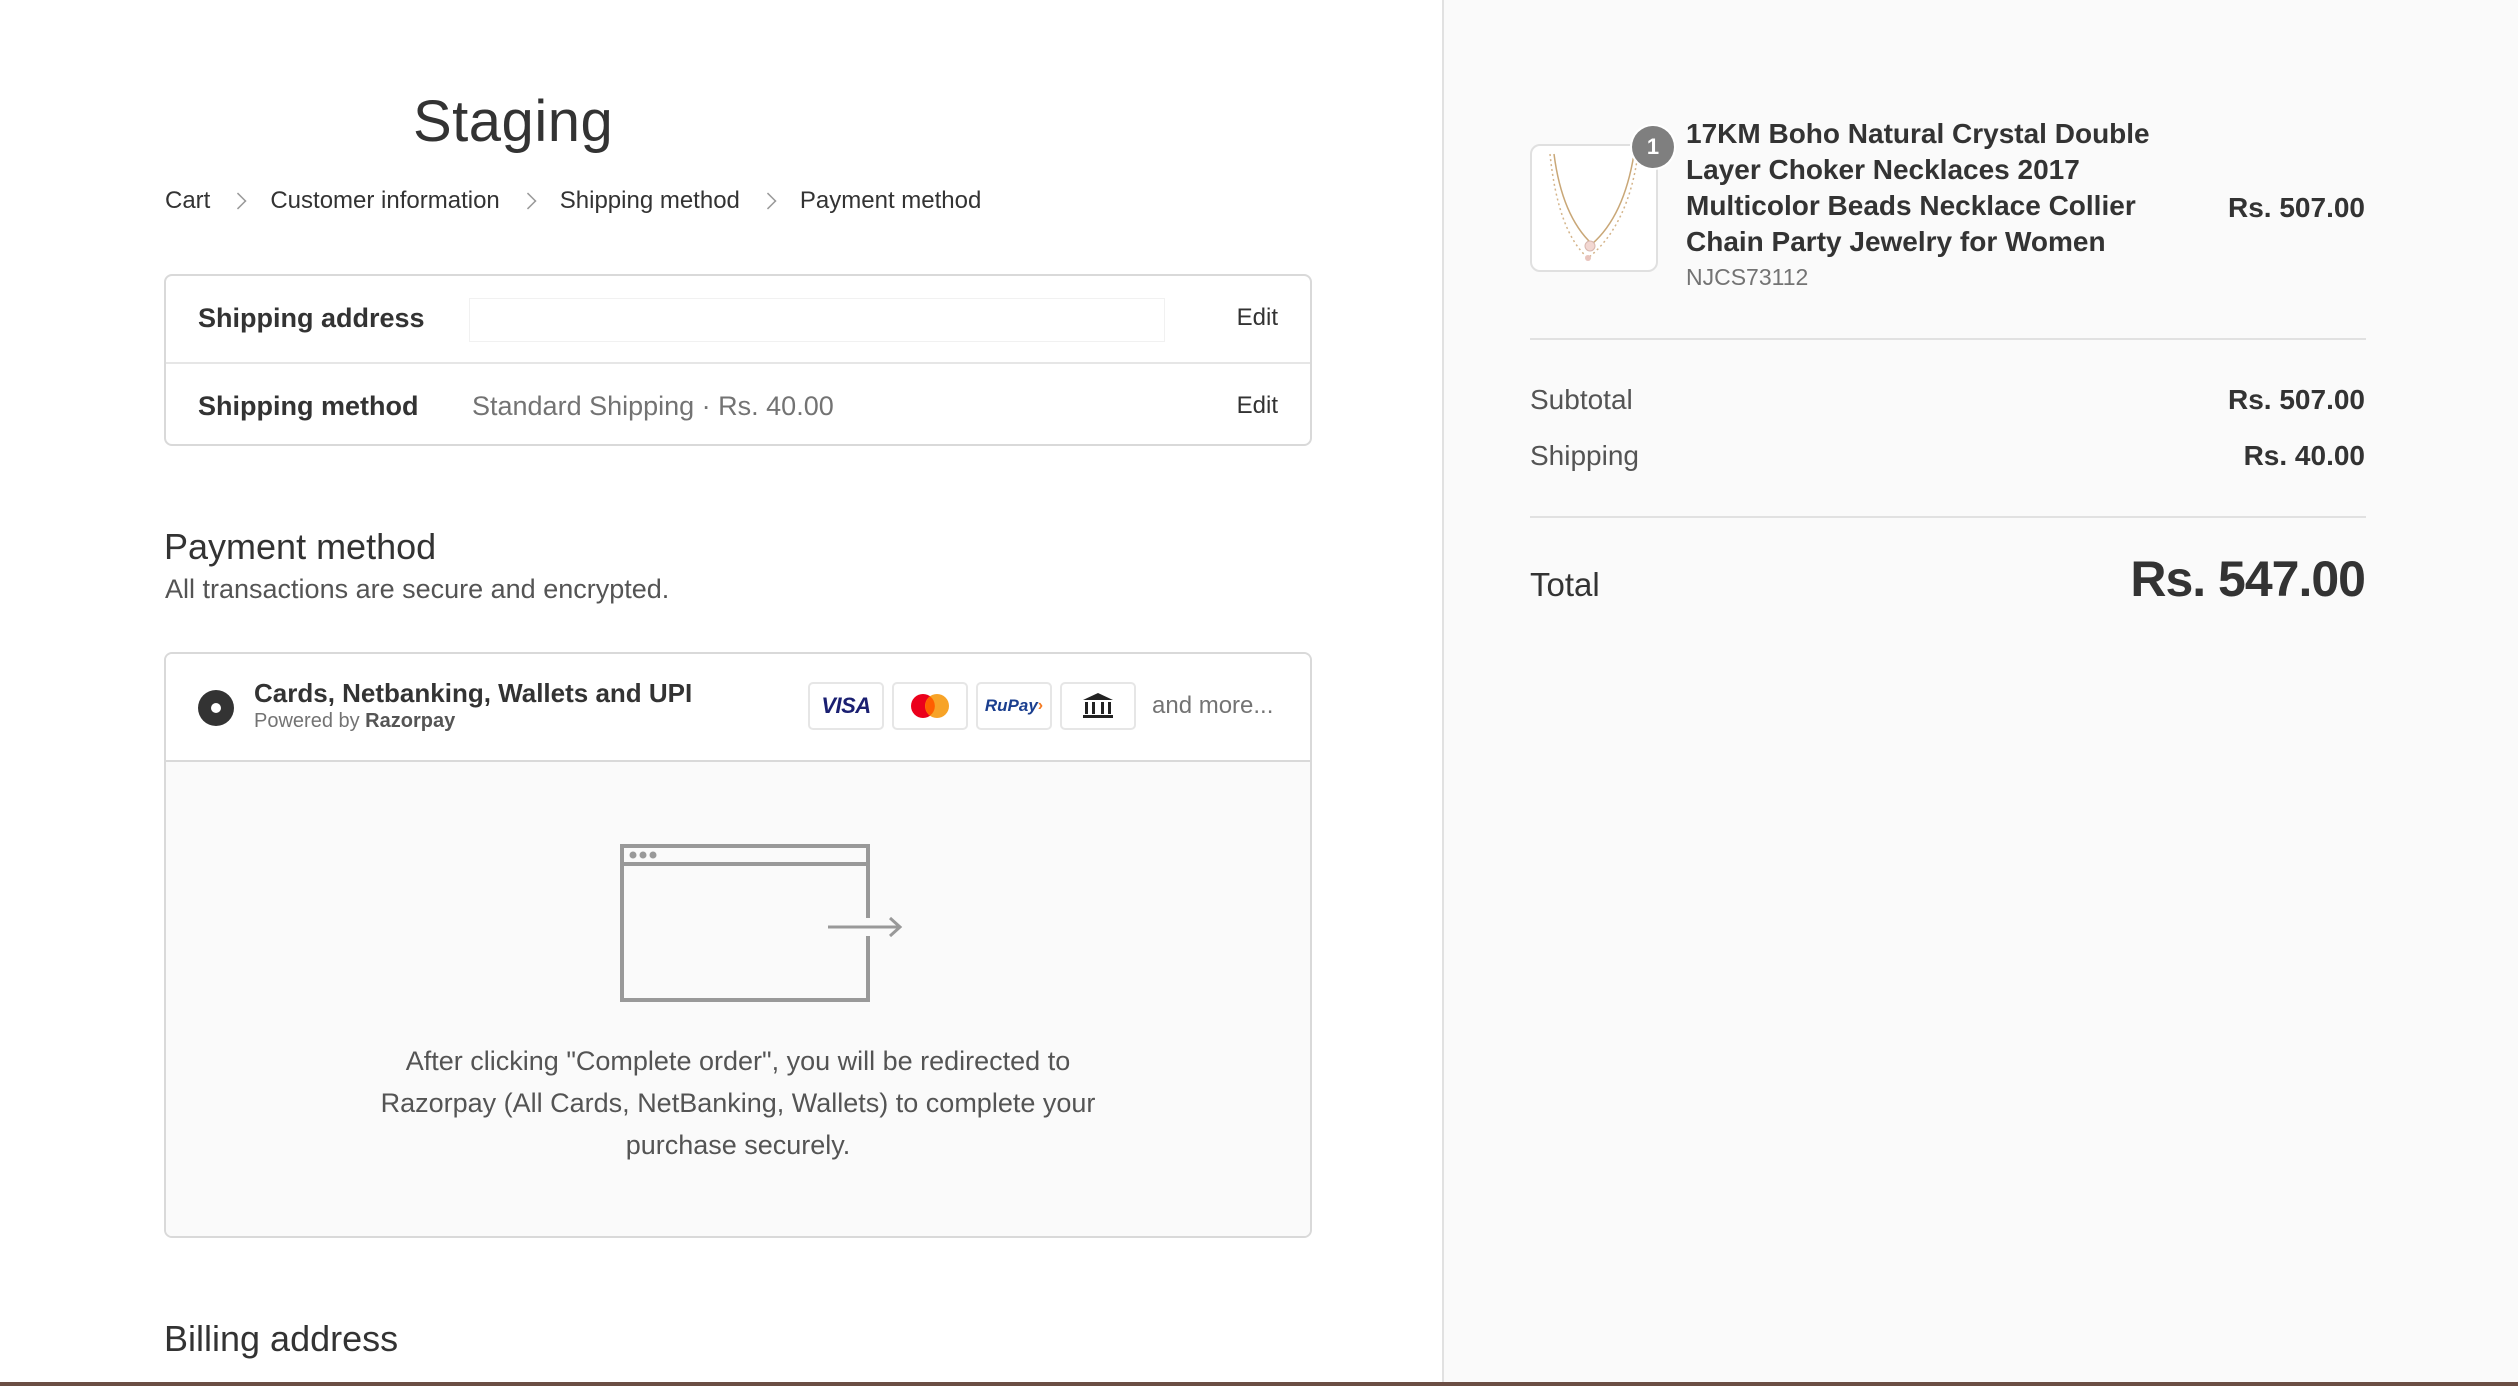 The image size is (2518, 1386). I want to click on product-name-line: Multicolor Beads Necklace Collier, so click(1911, 205).